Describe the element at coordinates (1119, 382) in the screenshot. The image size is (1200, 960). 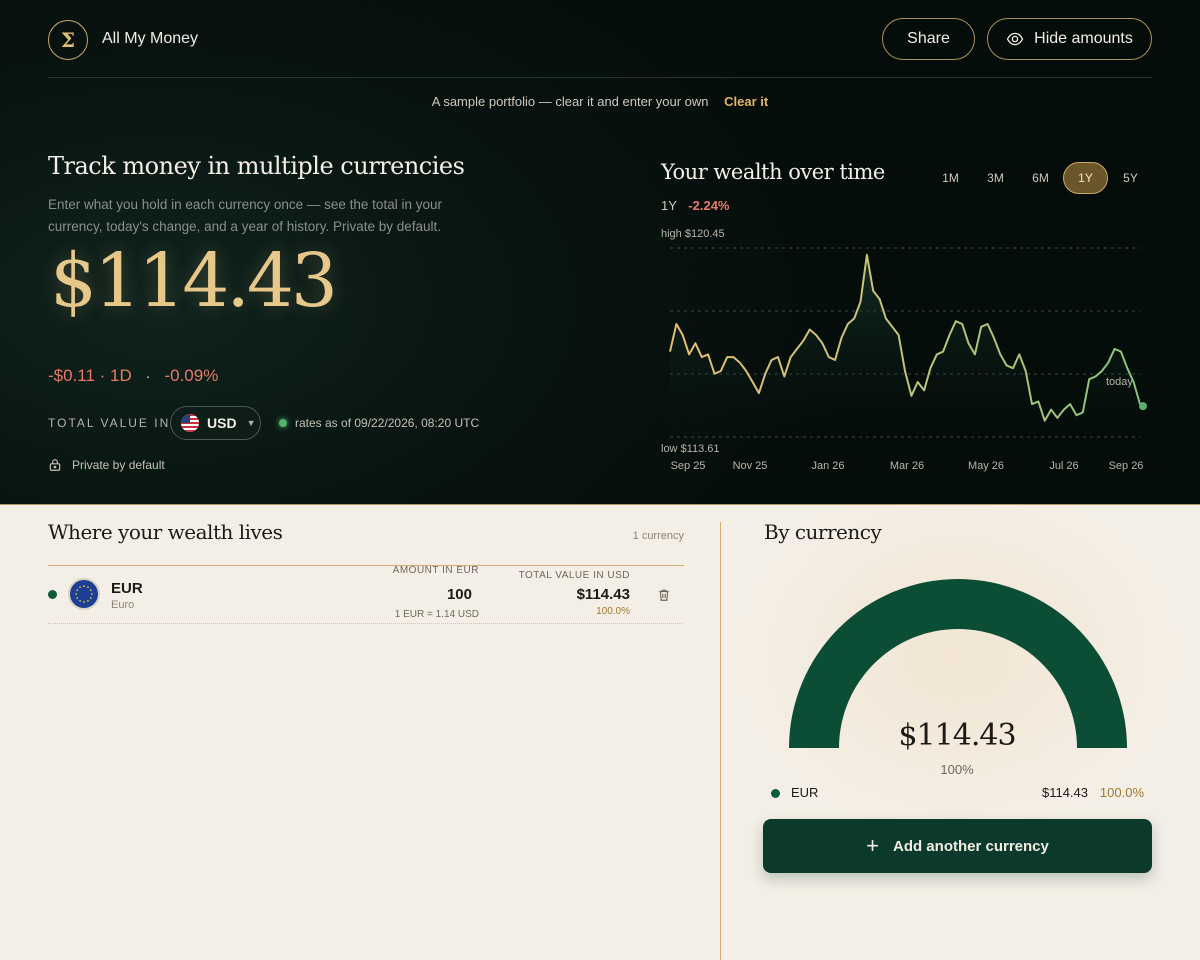
I see `today-label: today` at that location.